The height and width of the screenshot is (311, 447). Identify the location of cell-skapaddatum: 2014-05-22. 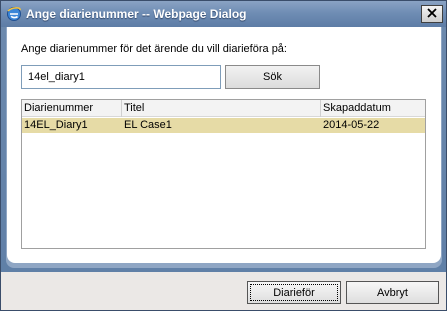
(351, 125).